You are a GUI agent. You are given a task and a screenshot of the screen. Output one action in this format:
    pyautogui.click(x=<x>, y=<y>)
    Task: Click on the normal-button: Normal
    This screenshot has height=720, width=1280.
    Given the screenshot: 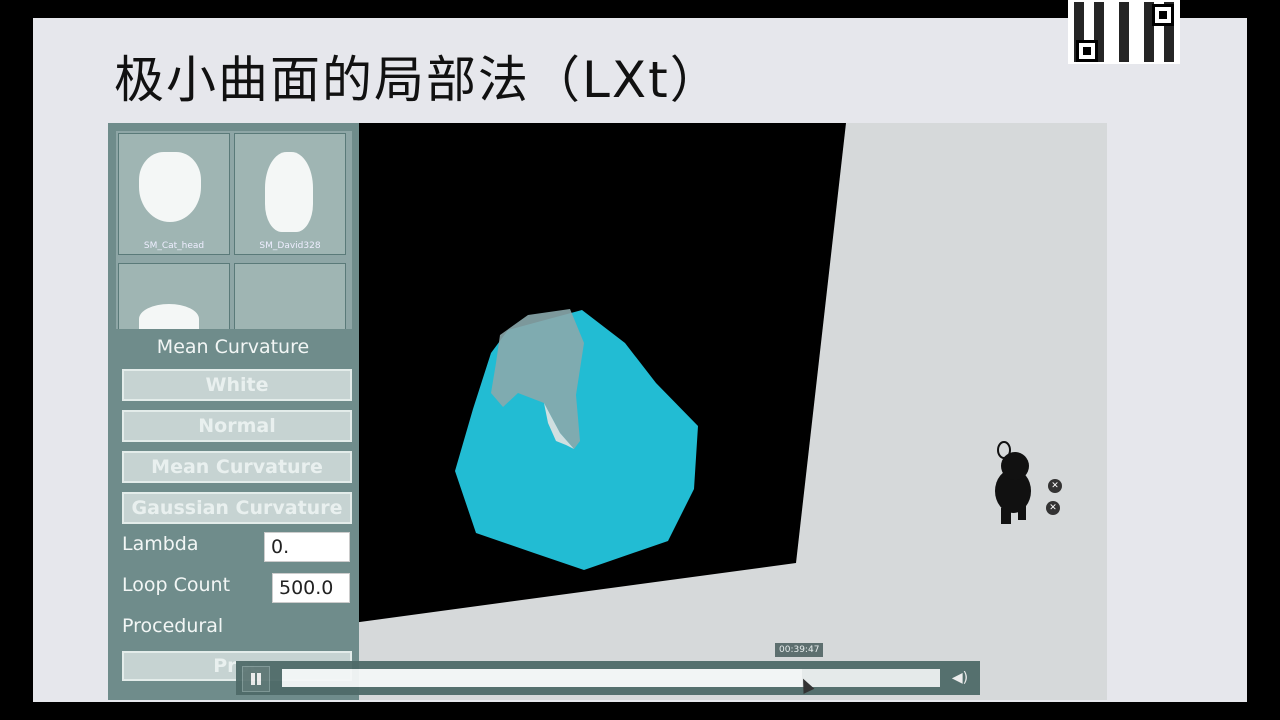 What is the action you would take?
    pyautogui.click(x=237, y=426)
    